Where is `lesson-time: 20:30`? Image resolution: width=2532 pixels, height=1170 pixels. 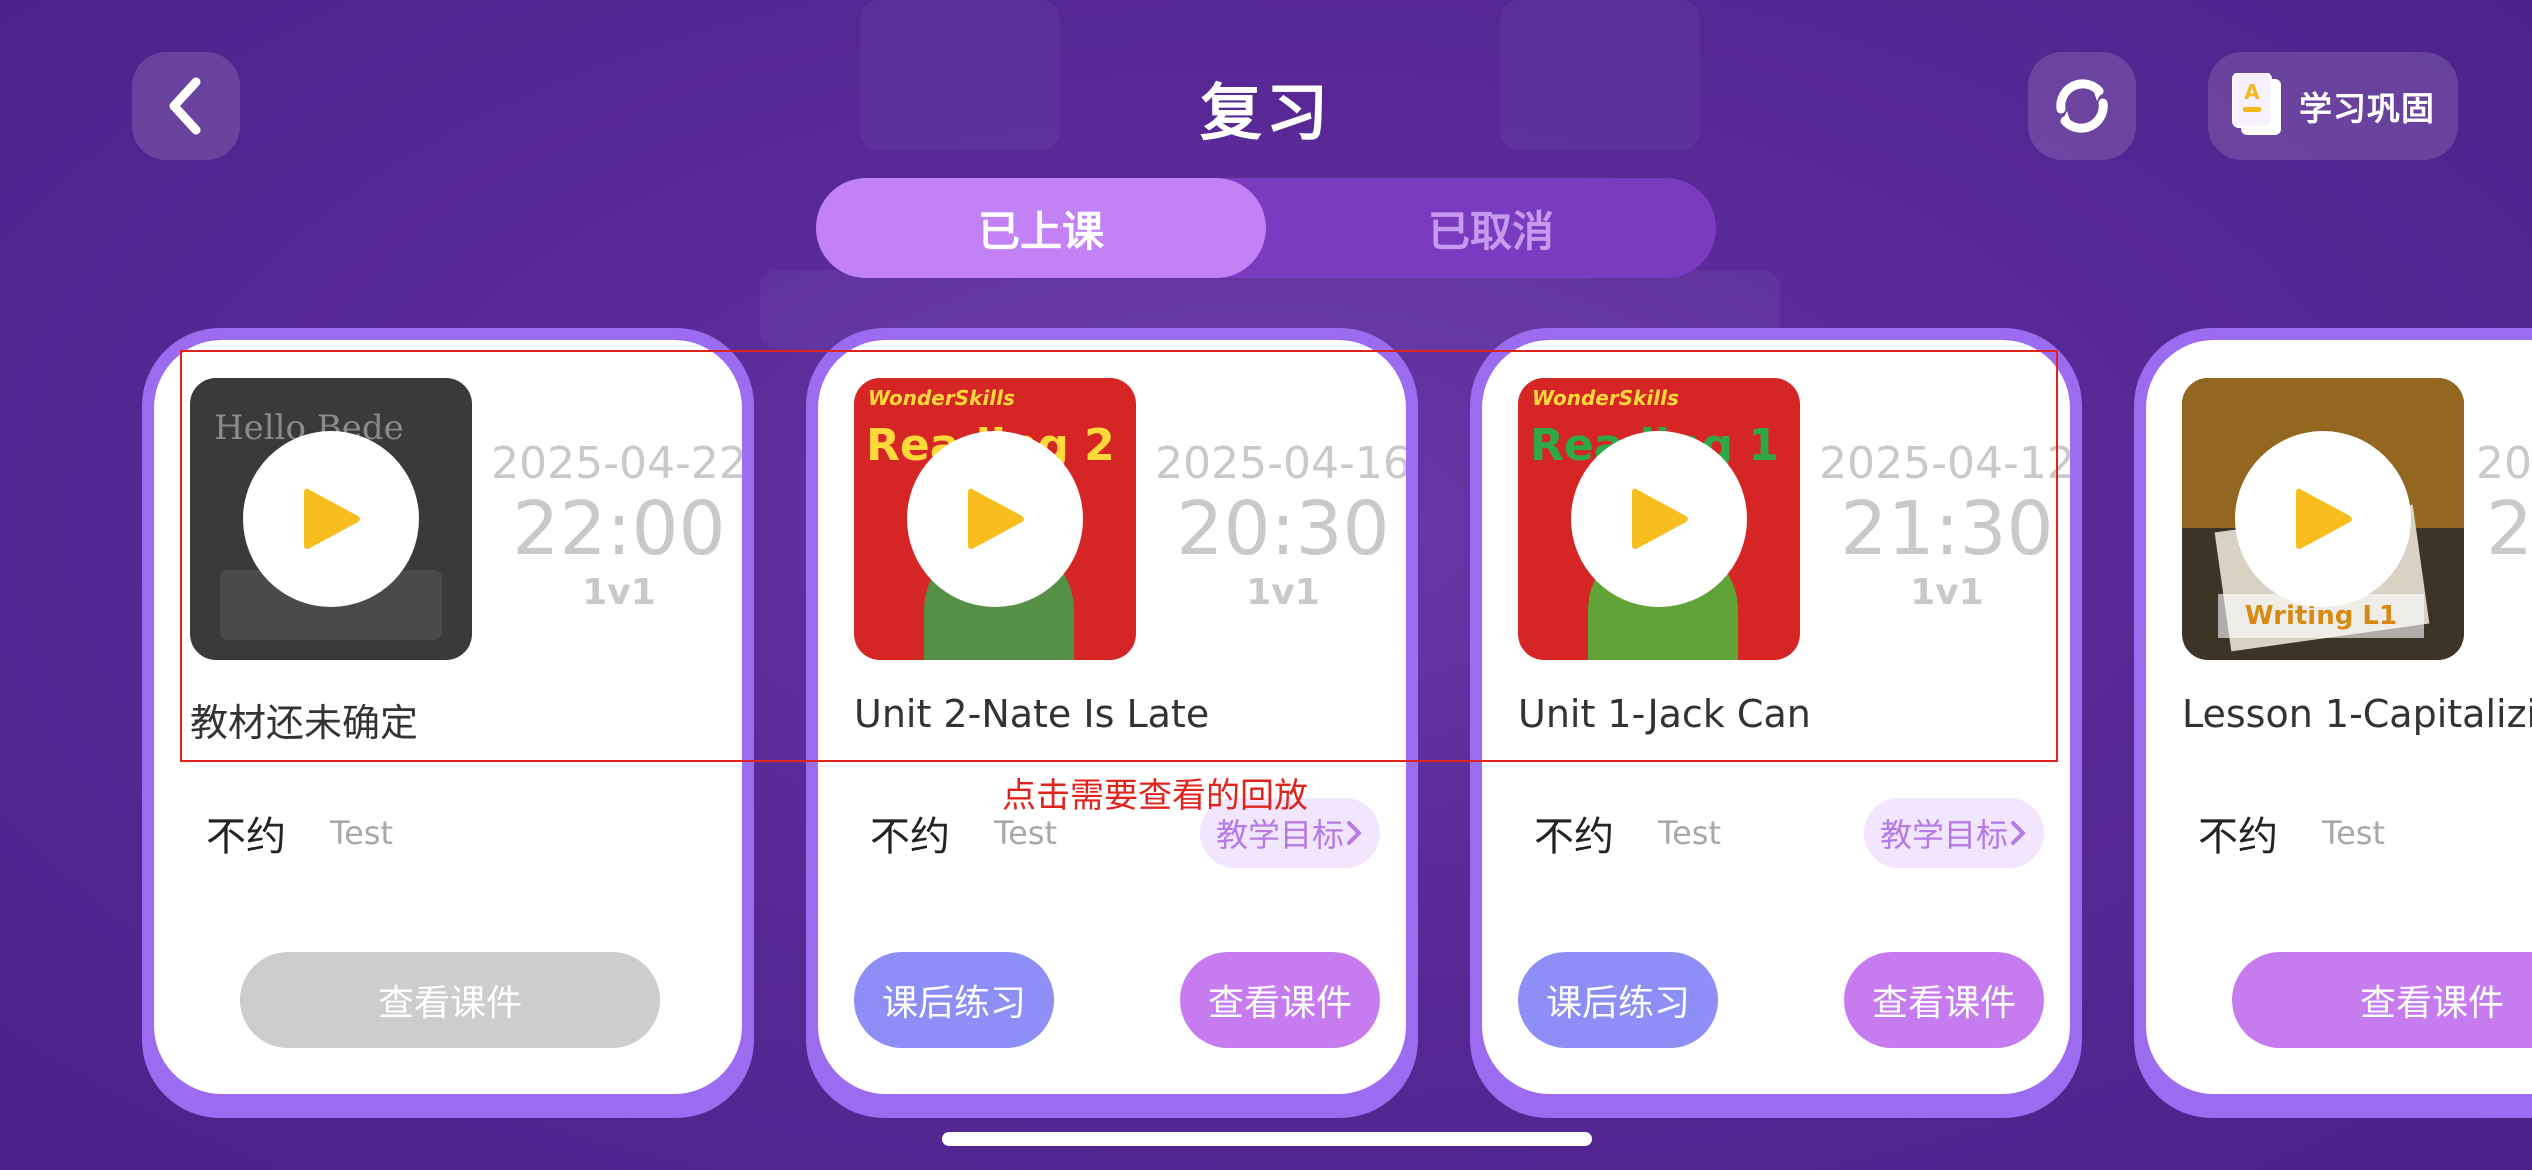
lesson-time: 20:30 is located at coordinates (1283, 529).